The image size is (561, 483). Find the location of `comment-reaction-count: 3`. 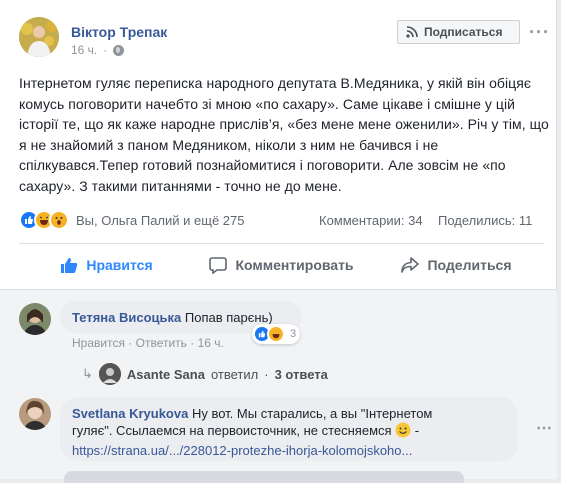

comment-reaction-count: 3 is located at coordinates (293, 334).